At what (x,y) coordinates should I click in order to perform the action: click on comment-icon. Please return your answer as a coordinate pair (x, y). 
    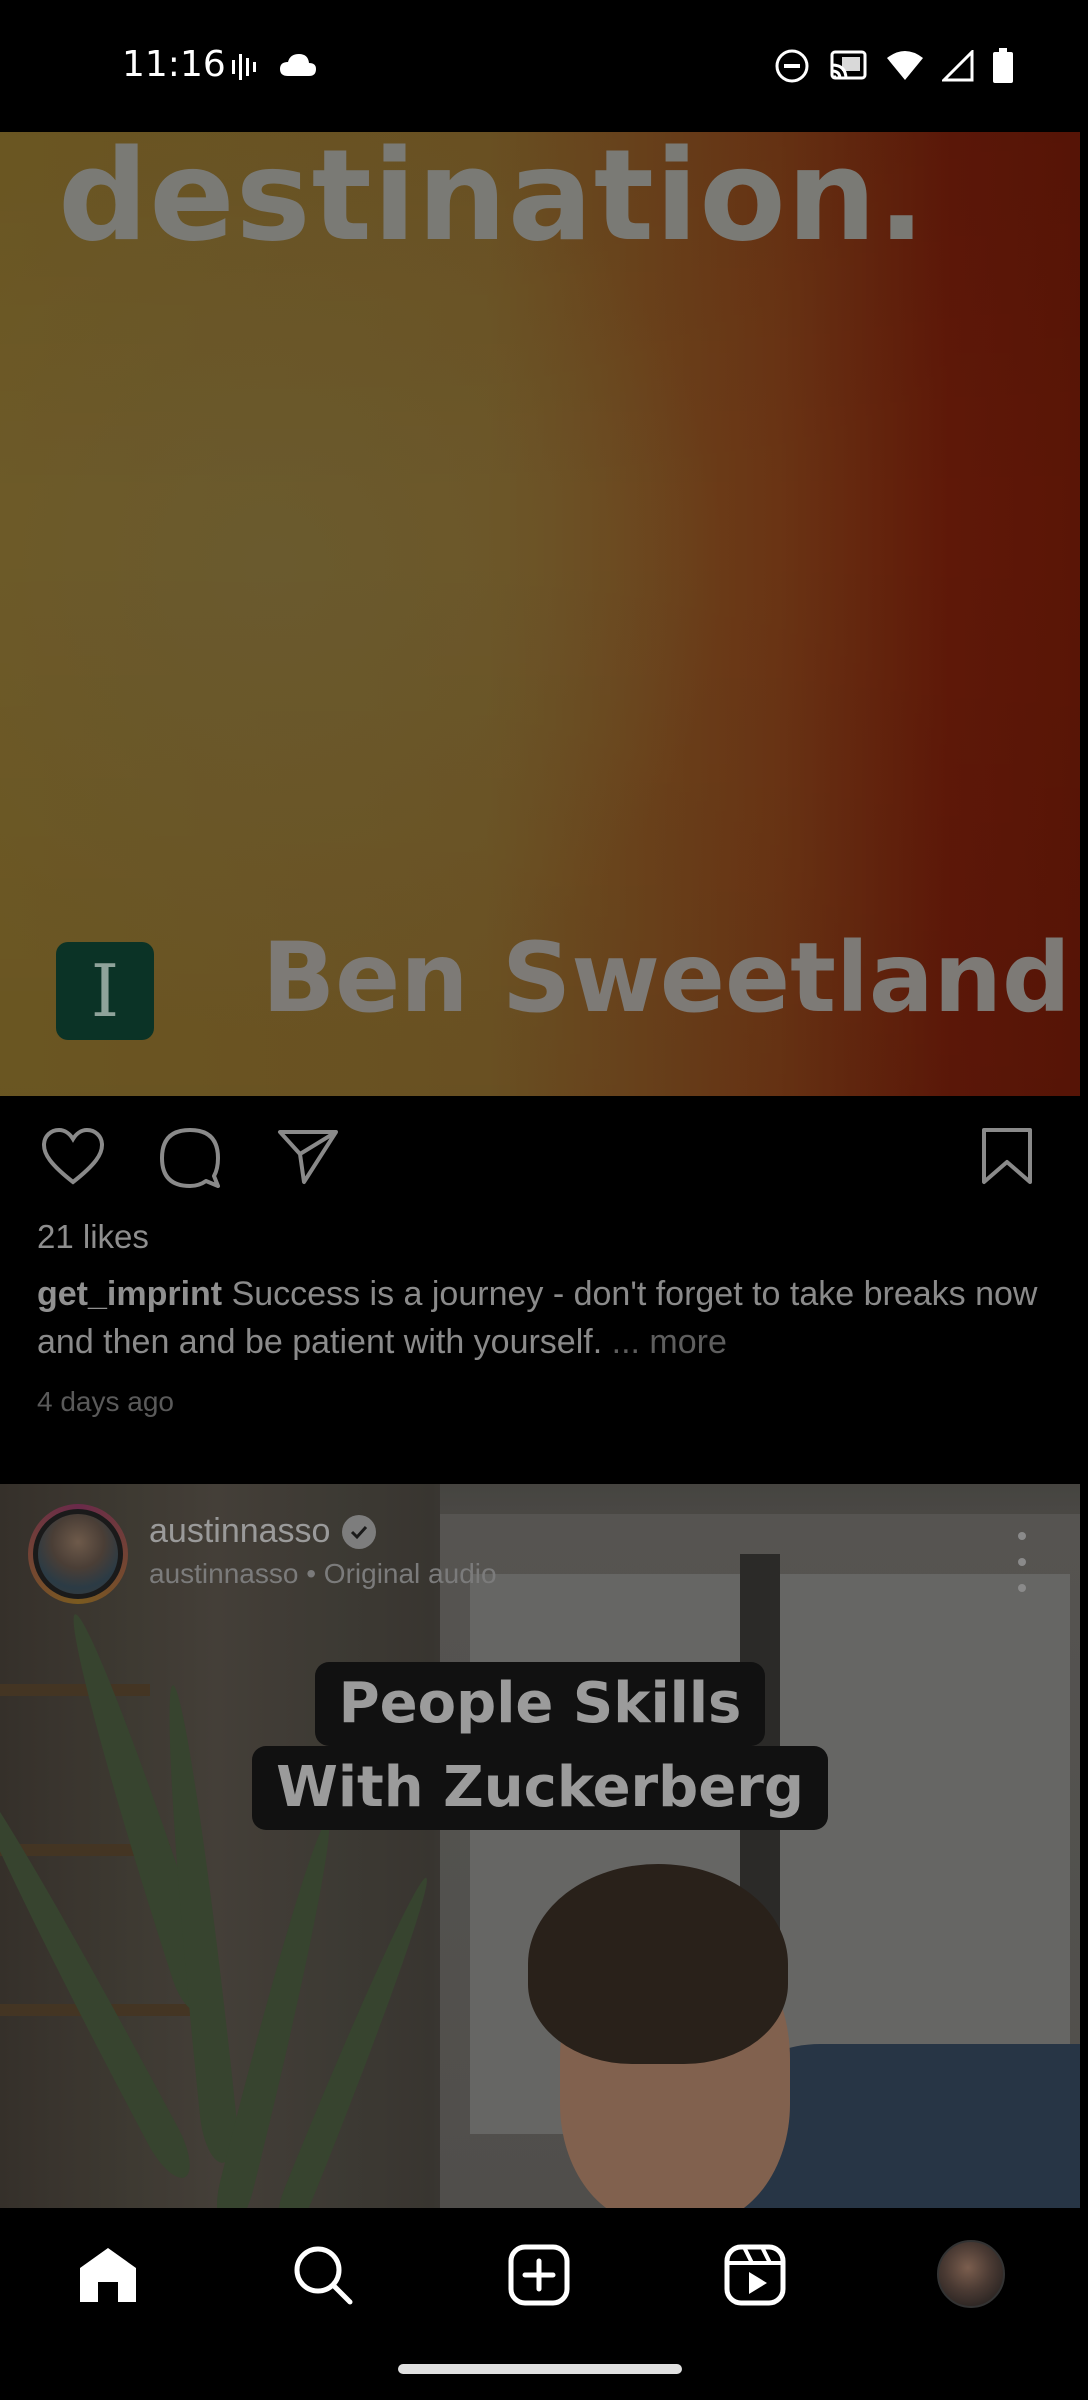
    Looking at the image, I should click on (190, 1158).